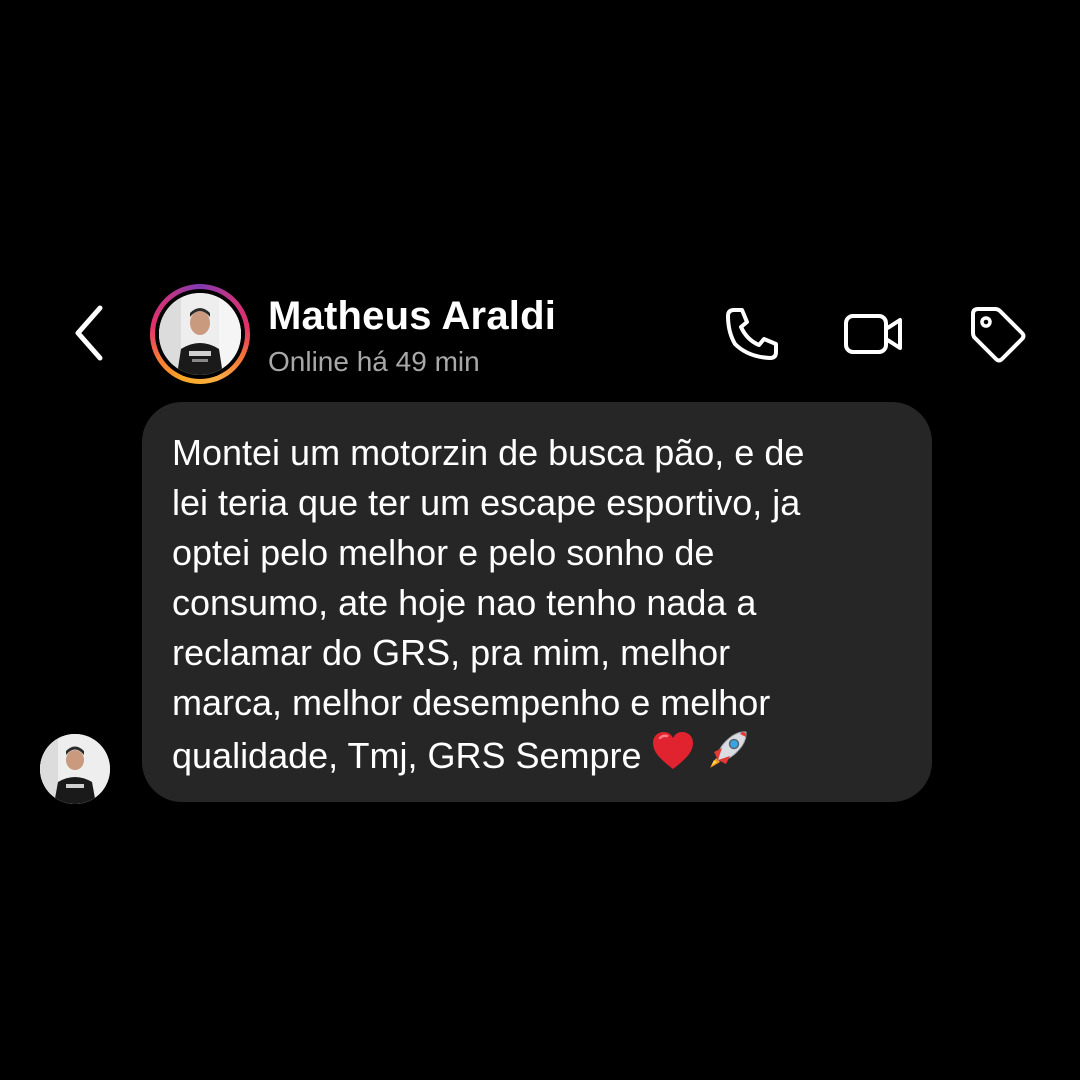 The width and height of the screenshot is (1080, 1080). Describe the element at coordinates (727, 751) in the screenshot. I see `rocket-emoji` at that location.